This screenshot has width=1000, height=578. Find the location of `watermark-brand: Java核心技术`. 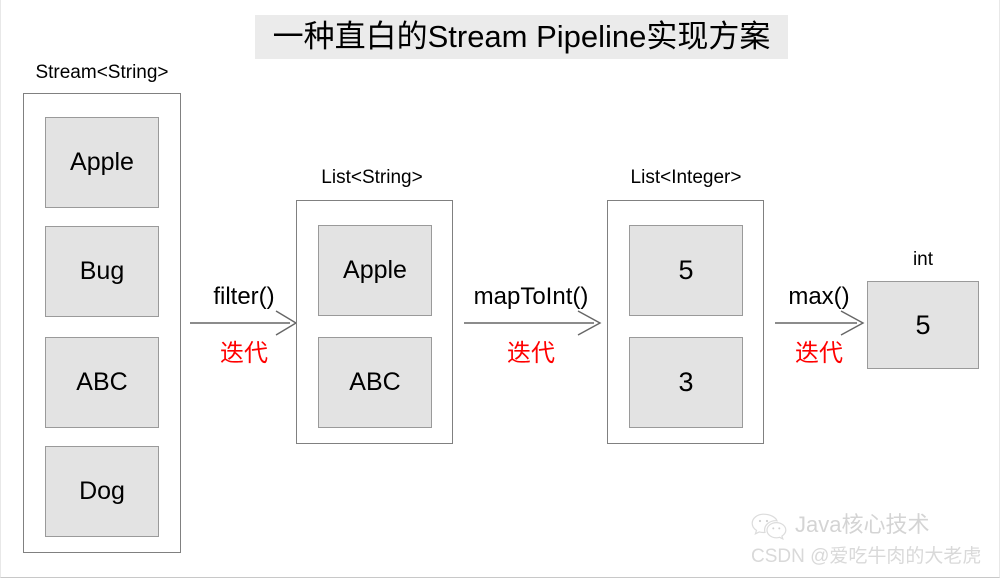

watermark-brand: Java核心技术 is located at coordinates (862, 524).